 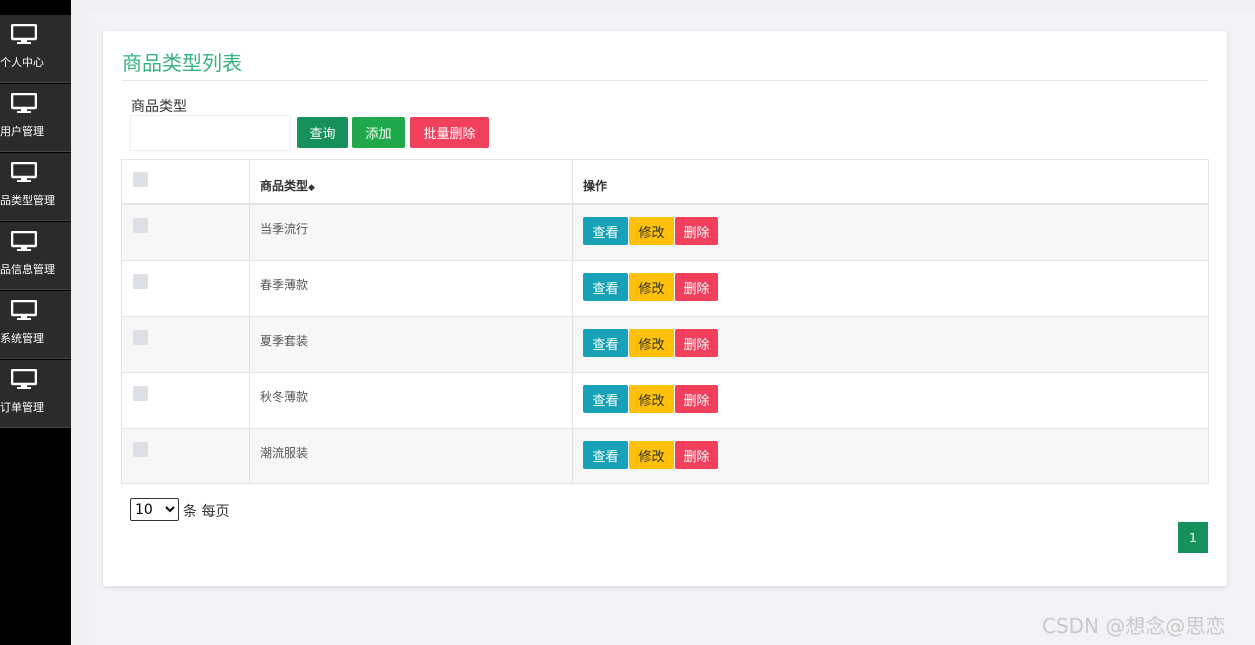 I want to click on page-title: 商品类型列表, so click(x=182, y=63).